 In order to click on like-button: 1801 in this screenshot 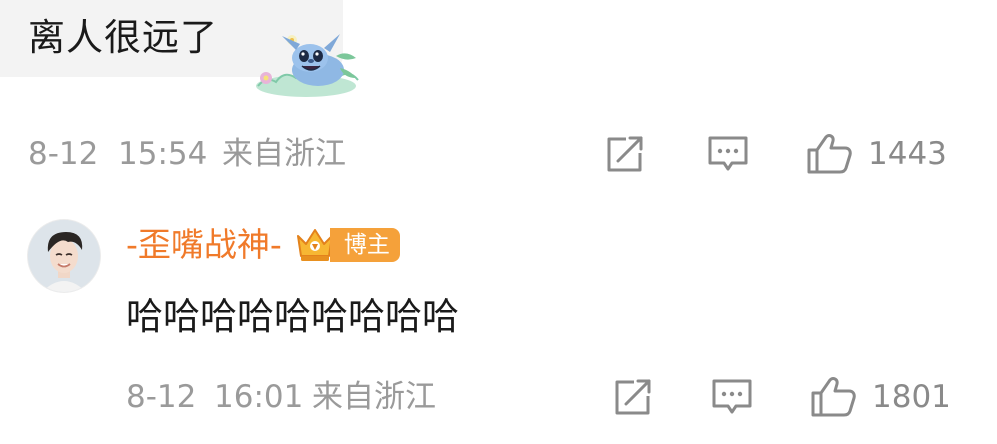, I will do `click(880, 397)`.